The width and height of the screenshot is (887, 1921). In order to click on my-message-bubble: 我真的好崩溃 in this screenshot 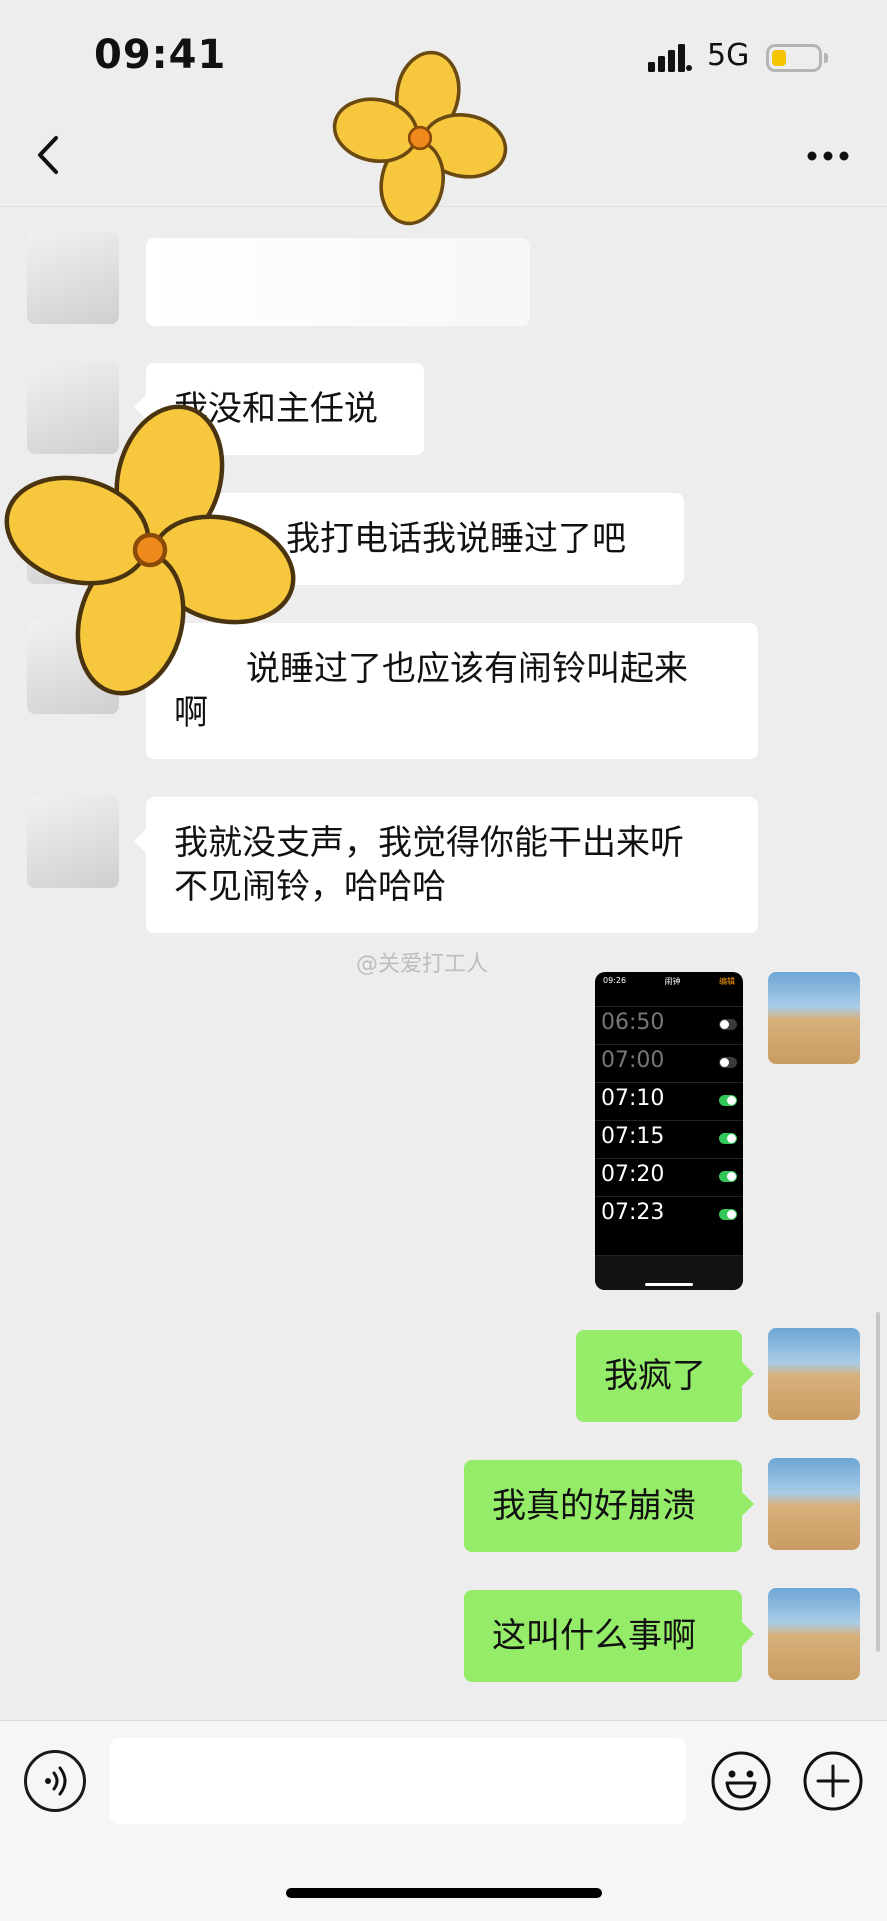, I will do `click(609, 1506)`.